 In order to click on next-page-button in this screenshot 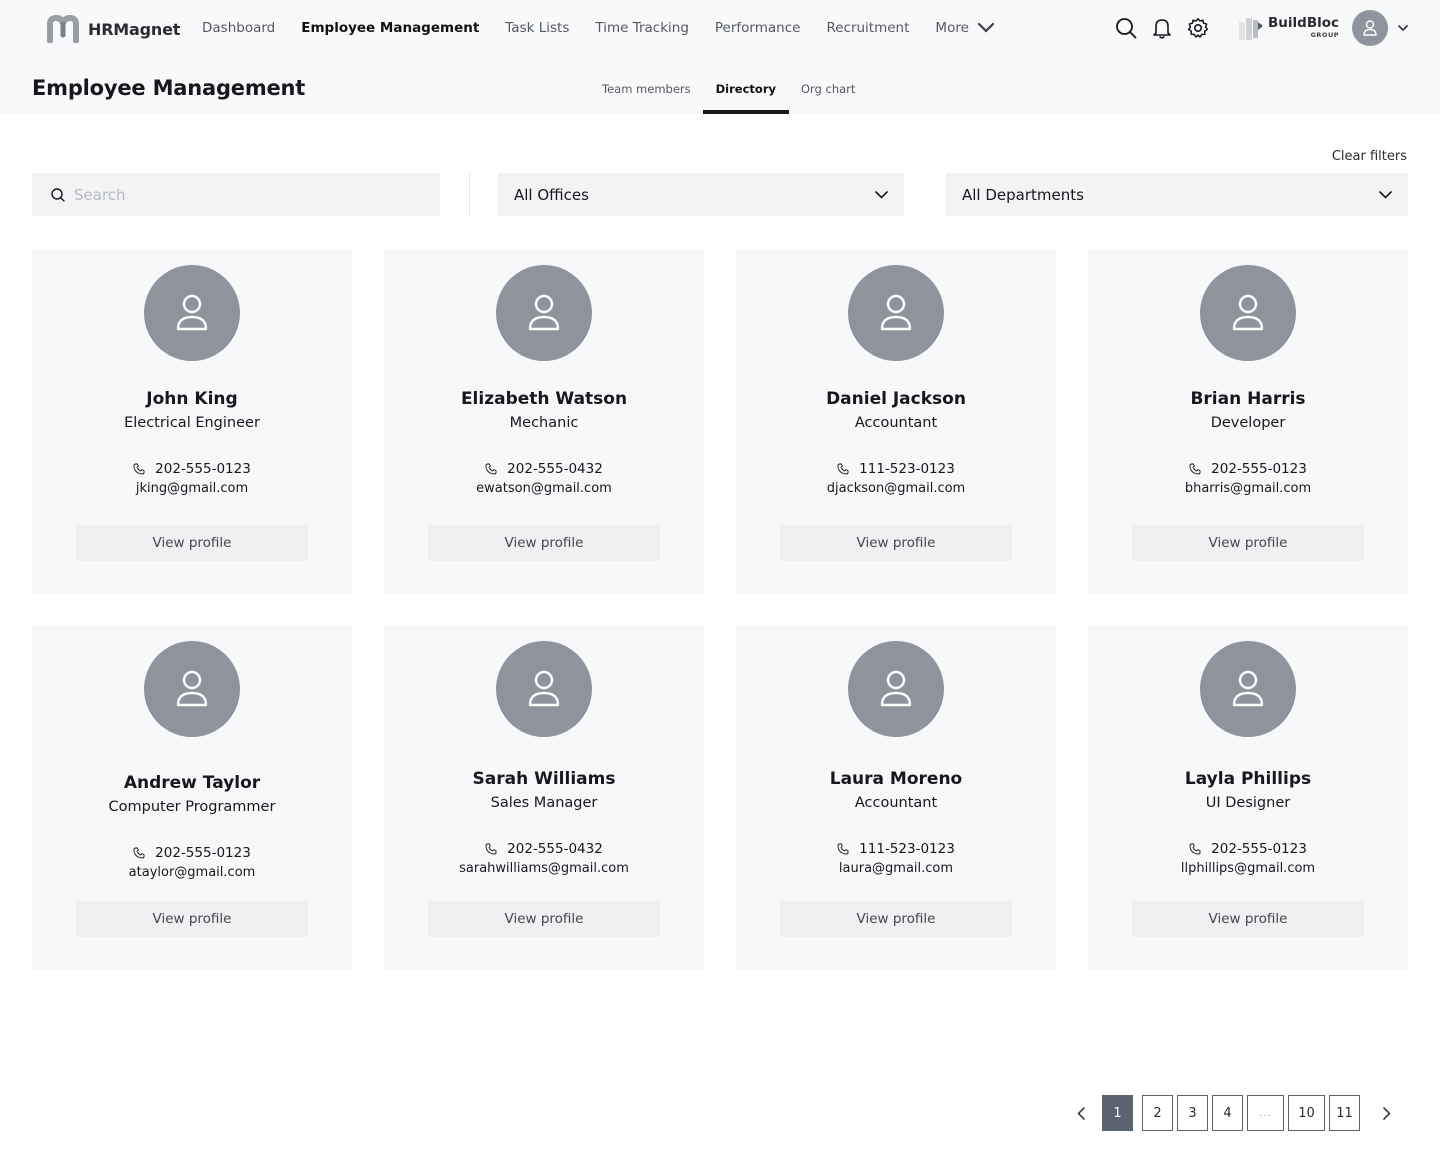, I will do `click(1387, 1113)`.